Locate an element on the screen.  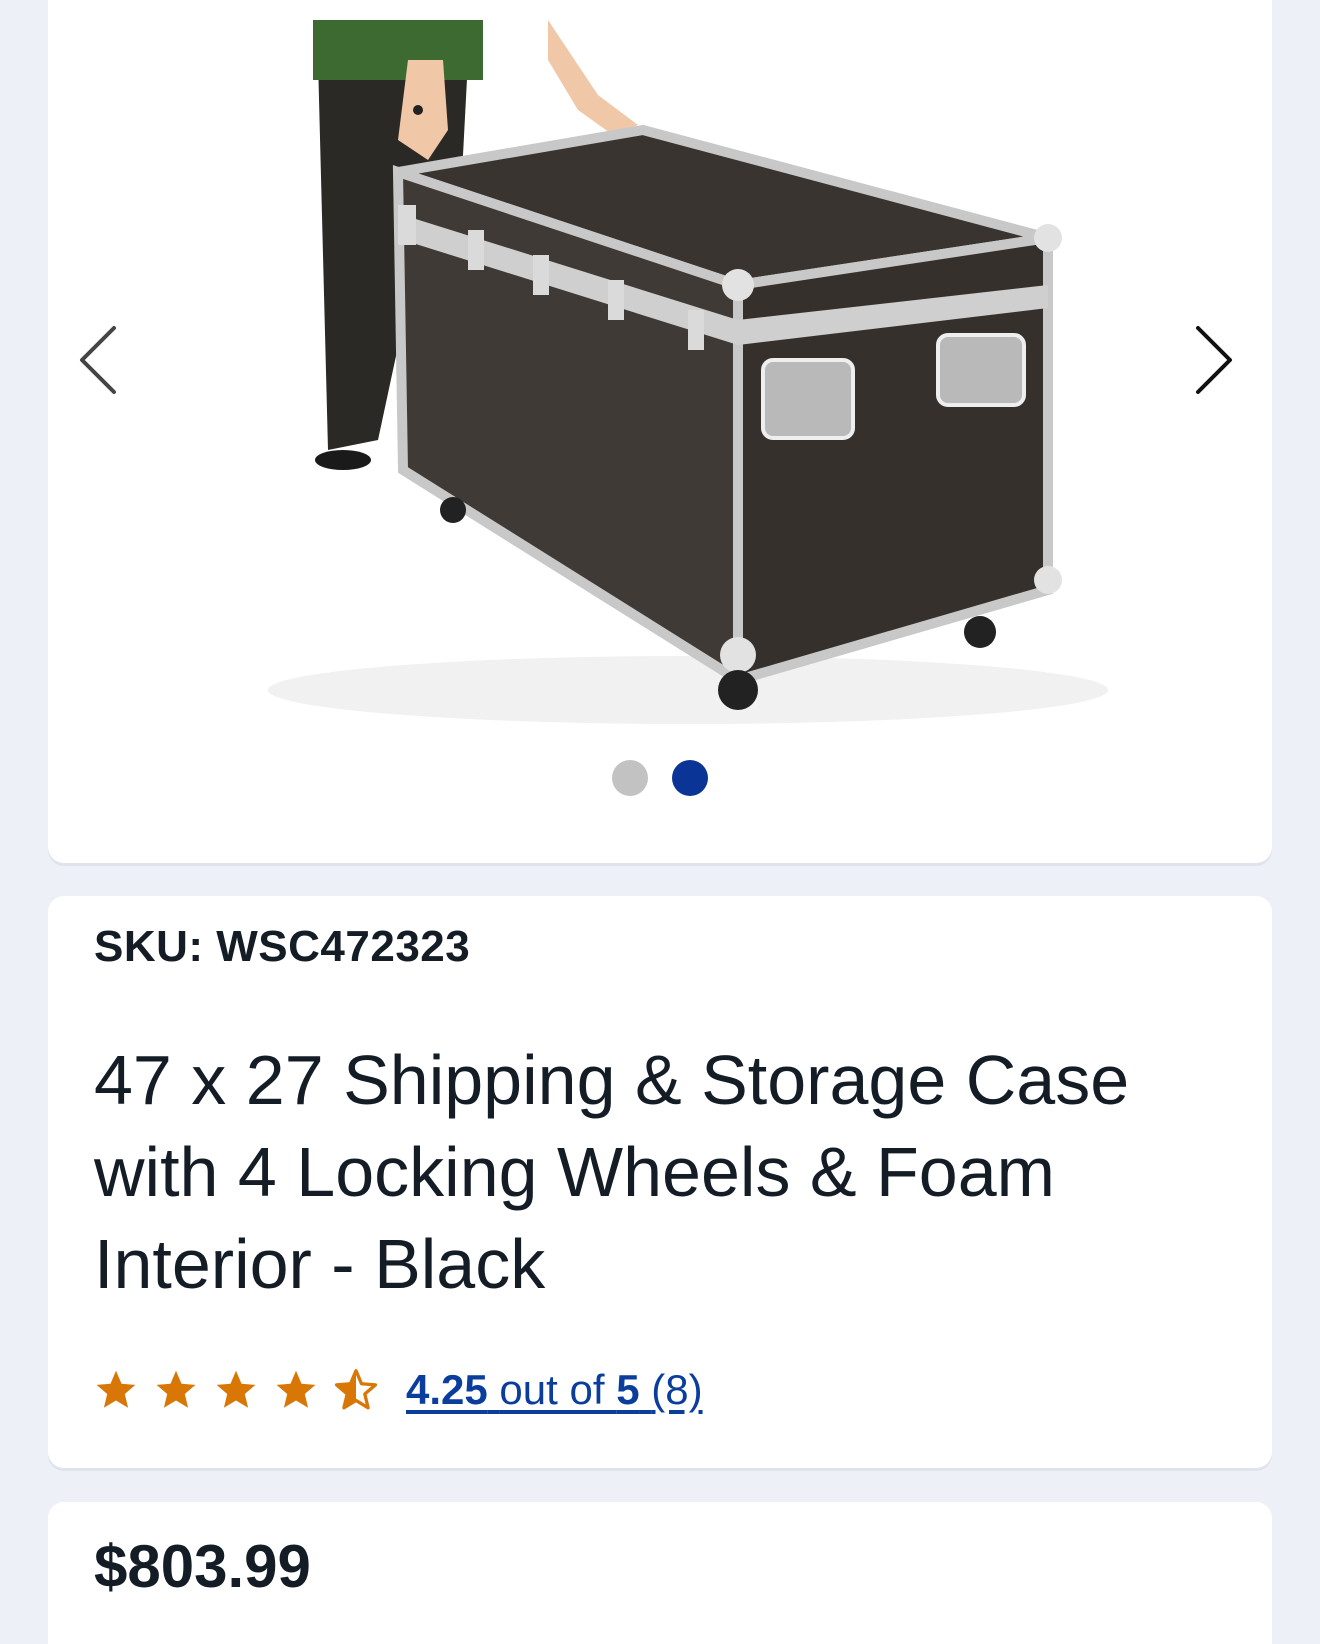
review-count: (8) is located at coordinates (677, 1389).